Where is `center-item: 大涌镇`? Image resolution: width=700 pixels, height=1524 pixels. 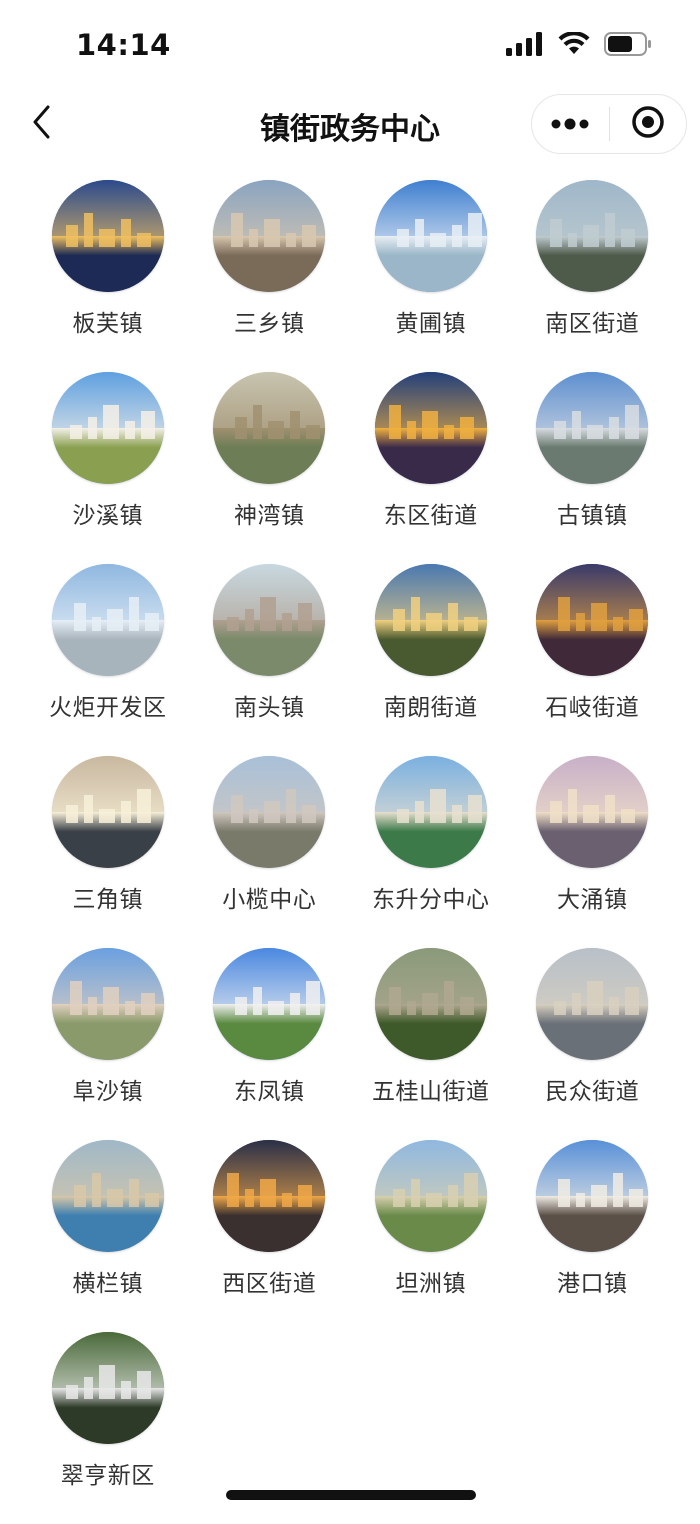
center-item: 大涌镇 is located at coordinates (593, 852).